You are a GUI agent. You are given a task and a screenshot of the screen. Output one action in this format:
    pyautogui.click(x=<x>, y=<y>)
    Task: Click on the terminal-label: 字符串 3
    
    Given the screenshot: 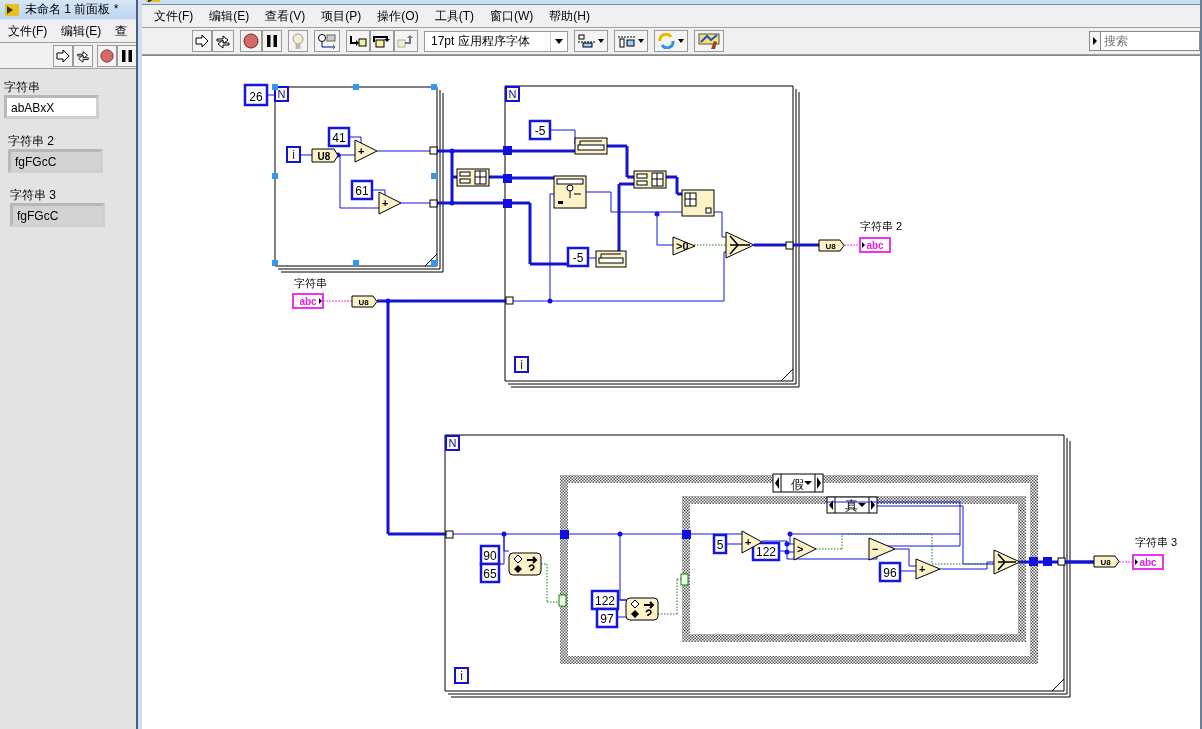 What is the action you would take?
    pyautogui.click(x=1156, y=542)
    